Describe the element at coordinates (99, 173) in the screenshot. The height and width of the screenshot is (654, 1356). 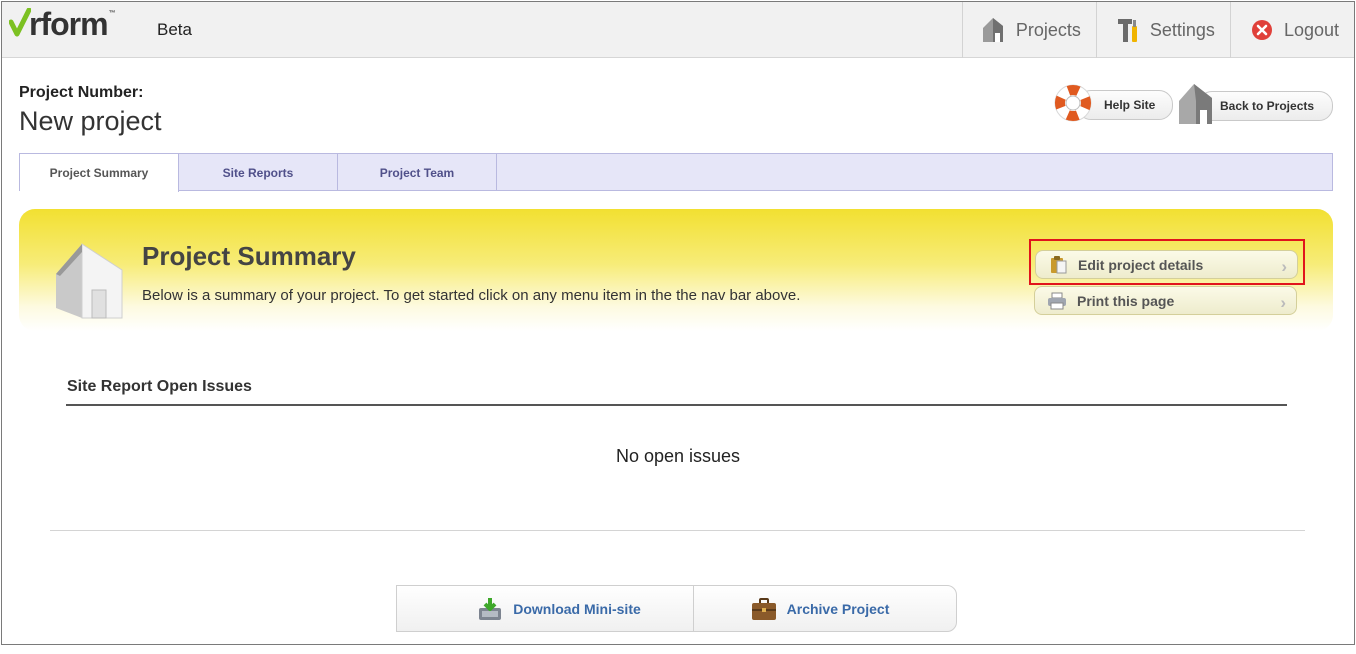
I see `tab-project-summary: Project Summary` at that location.